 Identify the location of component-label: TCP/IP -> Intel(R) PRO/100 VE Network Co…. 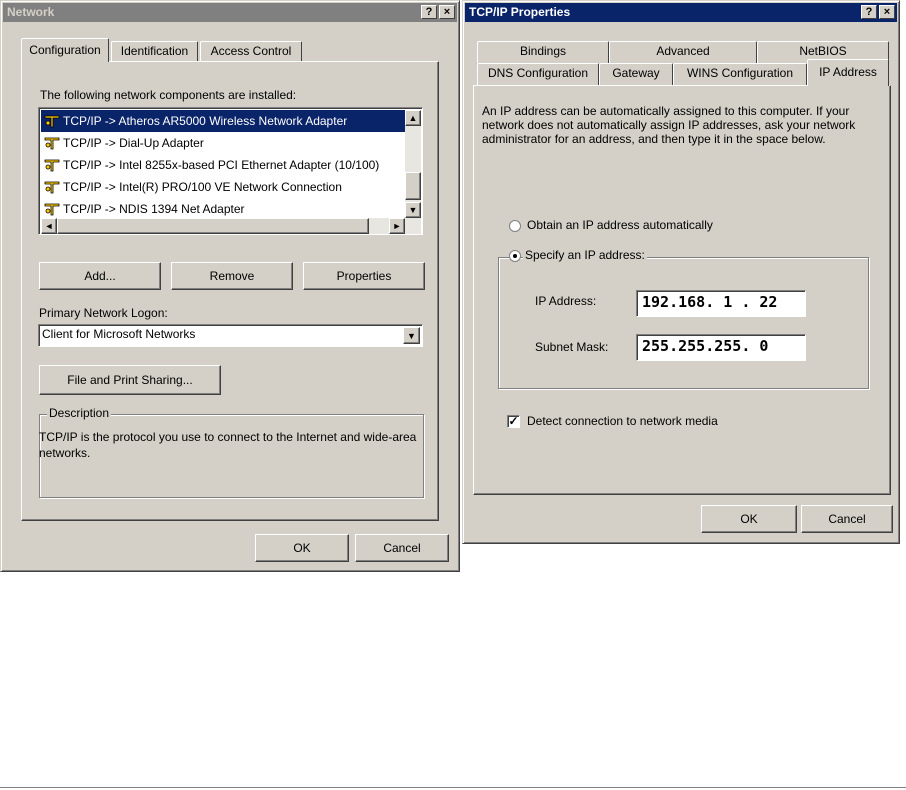
(202, 187).